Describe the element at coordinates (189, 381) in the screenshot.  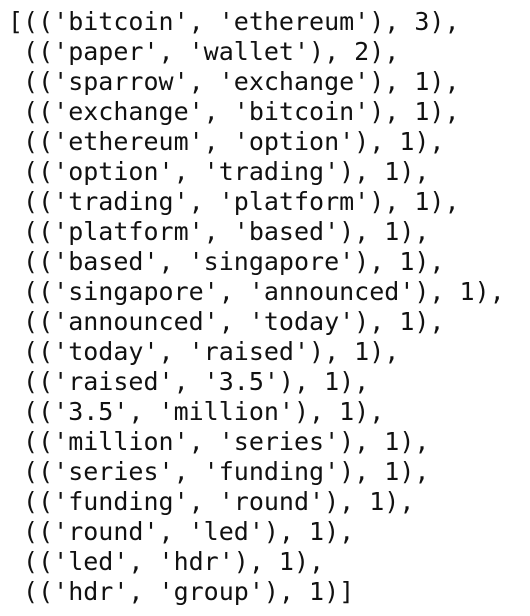
I see `output-line: (('raised', '3.5'), 1),` at that location.